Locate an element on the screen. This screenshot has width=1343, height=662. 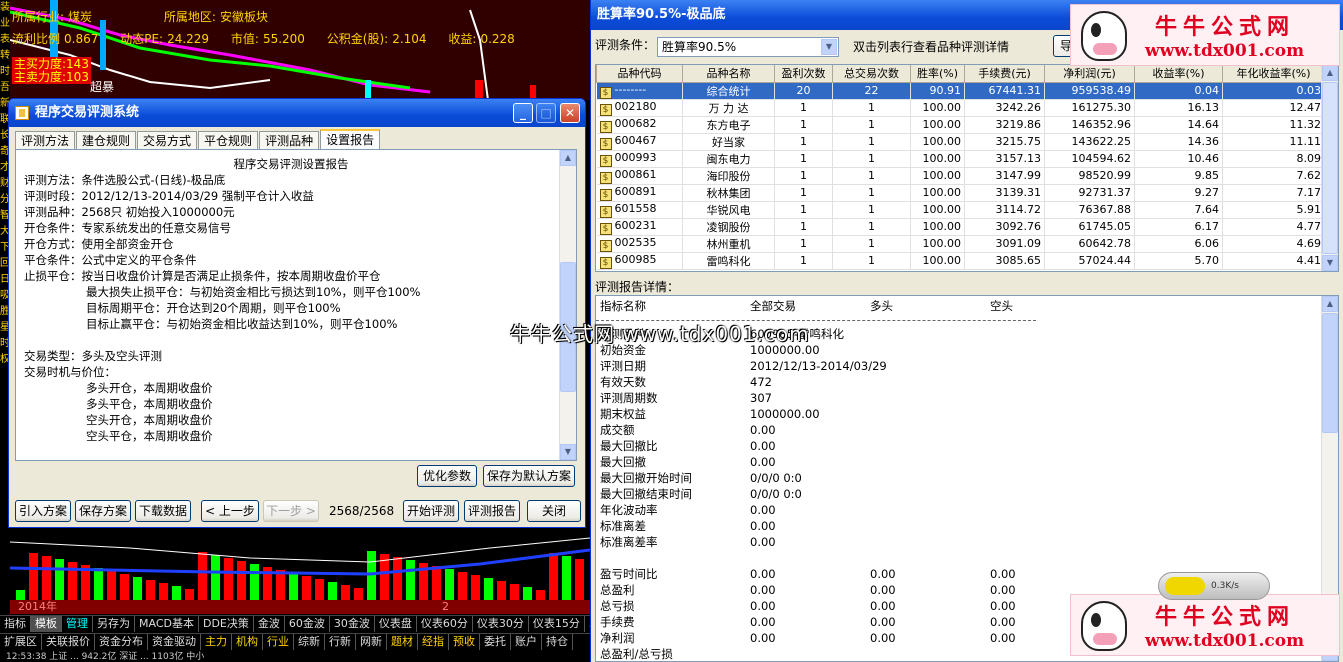
indicator-tab: MACD基本 is located at coordinates (167, 624).